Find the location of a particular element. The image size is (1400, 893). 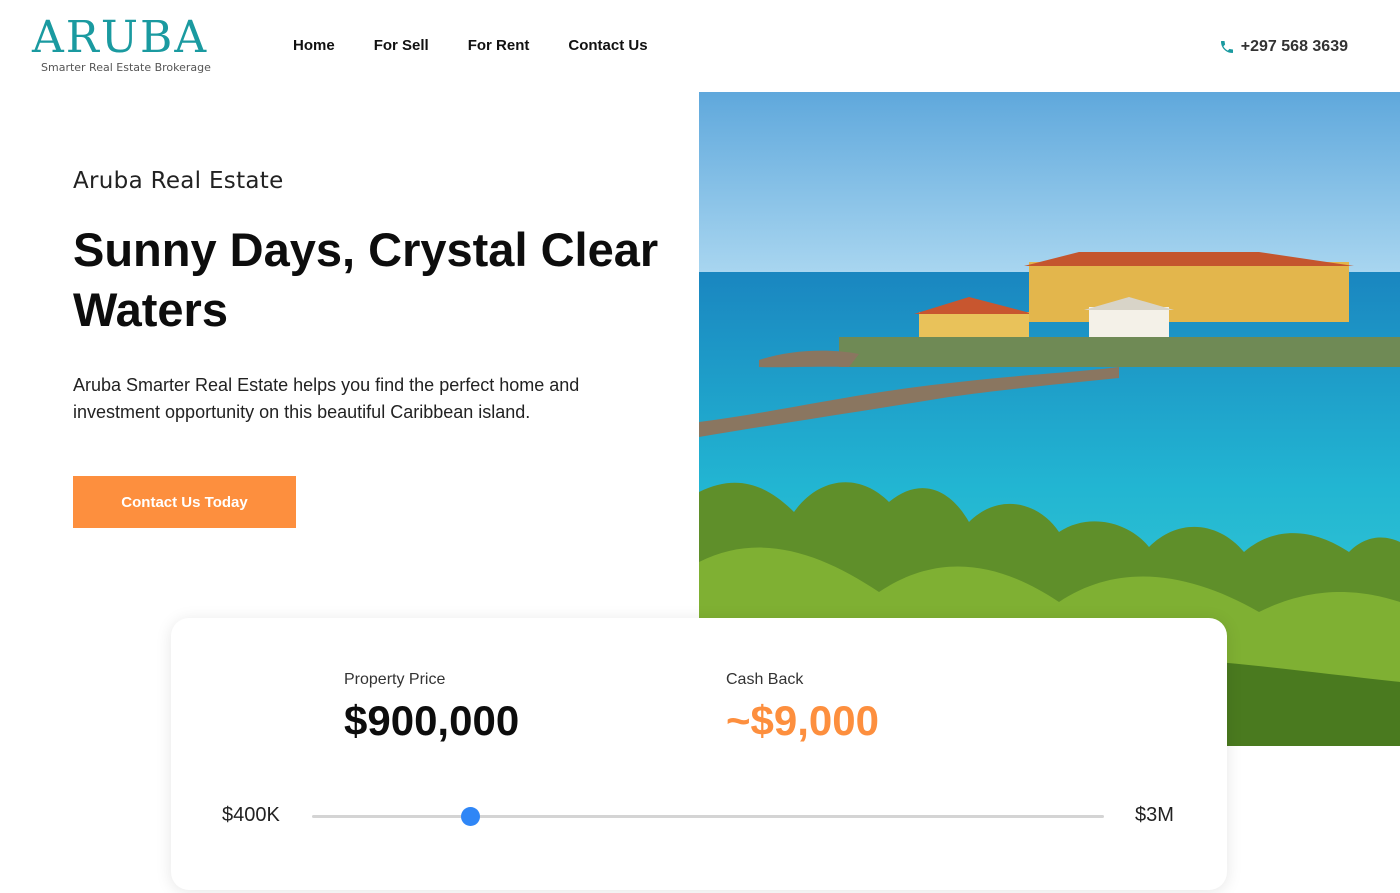

hero-headline: Sunny Days, Crystal Clear Waters is located at coordinates (366, 279).